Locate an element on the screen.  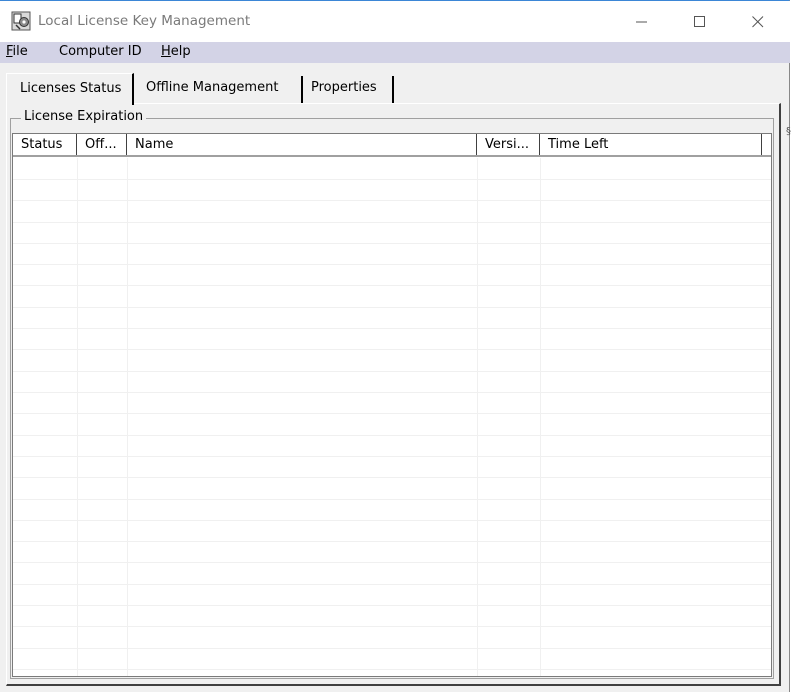
column-header-name: Name is located at coordinates (302, 144).